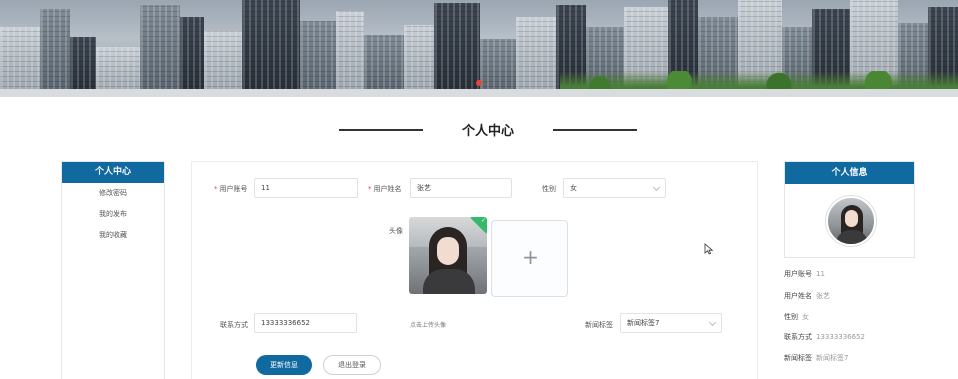 The width and height of the screenshot is (958, 379). Describe the element at coordinates (549, 189) in the screenshot. I see `gender-label: 性别` at that location.